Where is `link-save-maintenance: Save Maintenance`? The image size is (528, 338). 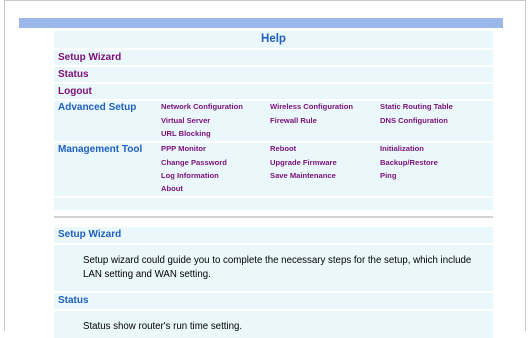 link-save-maintenance: Save Maintenance is located at coordinates (325, 176).